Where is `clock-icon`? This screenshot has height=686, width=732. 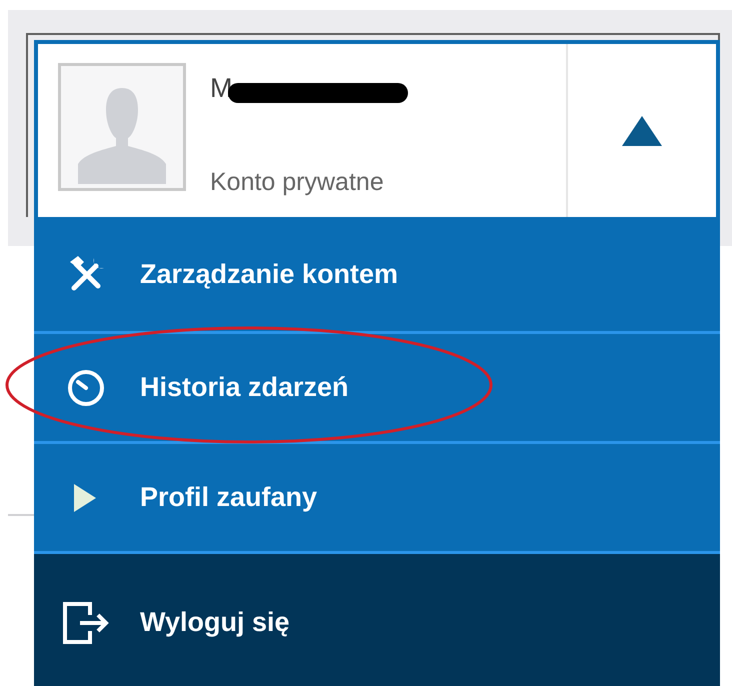 clock-icon is located at coordinates (86, 388).